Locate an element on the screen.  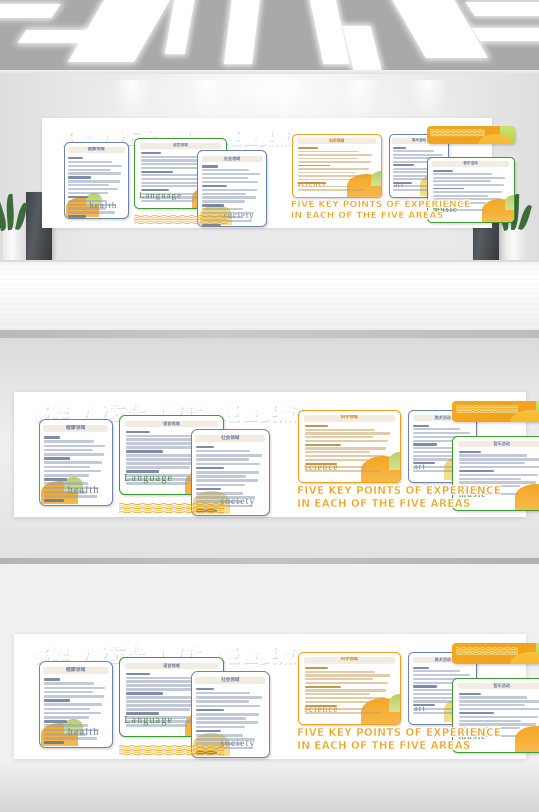
slogan-line-1: FIVE KEY POINTS OF EXPERIENCE is located at coordinates (380, 204).